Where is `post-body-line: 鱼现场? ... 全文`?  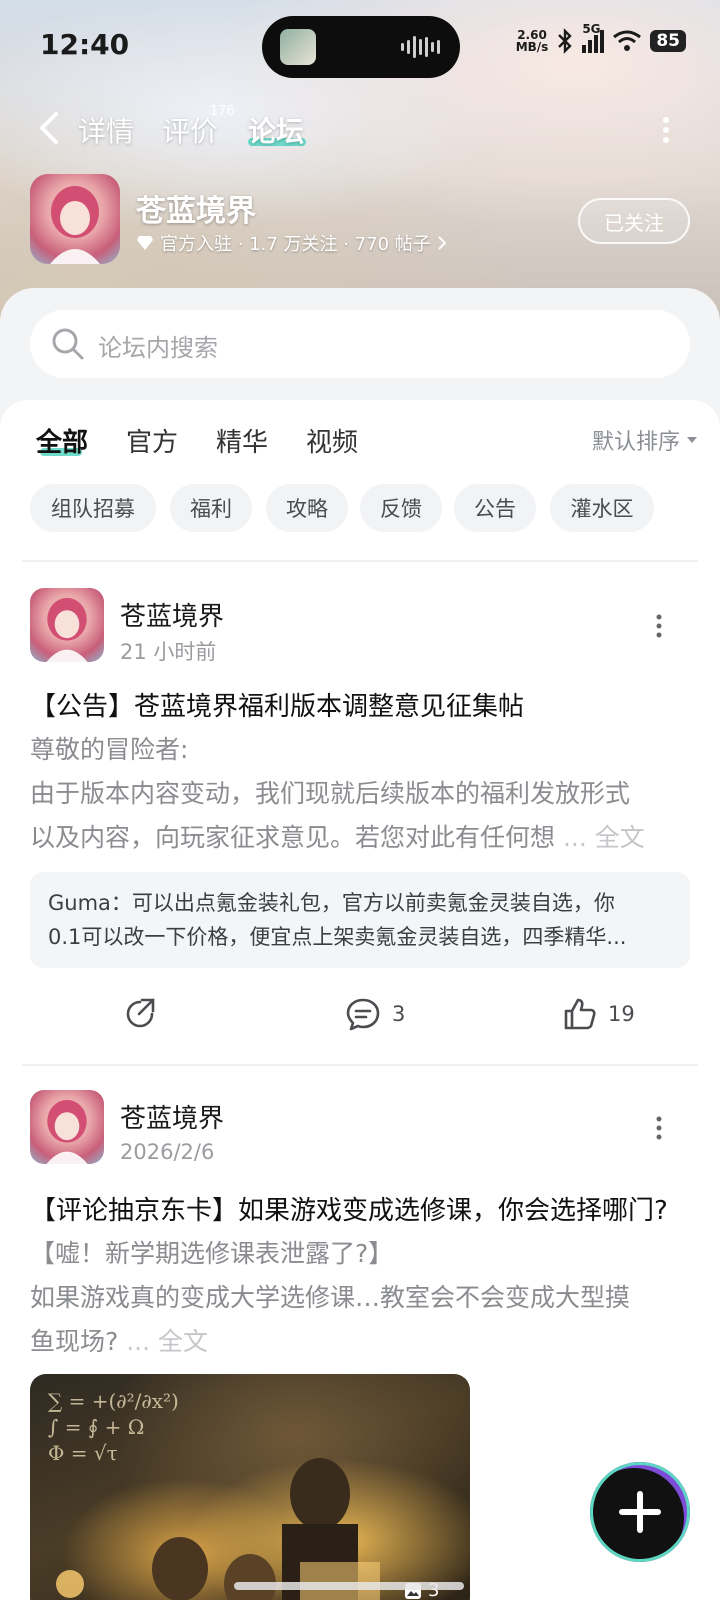
post-body-line: 鱼现场? ... 全文 is located at coordinates (355, 1342).